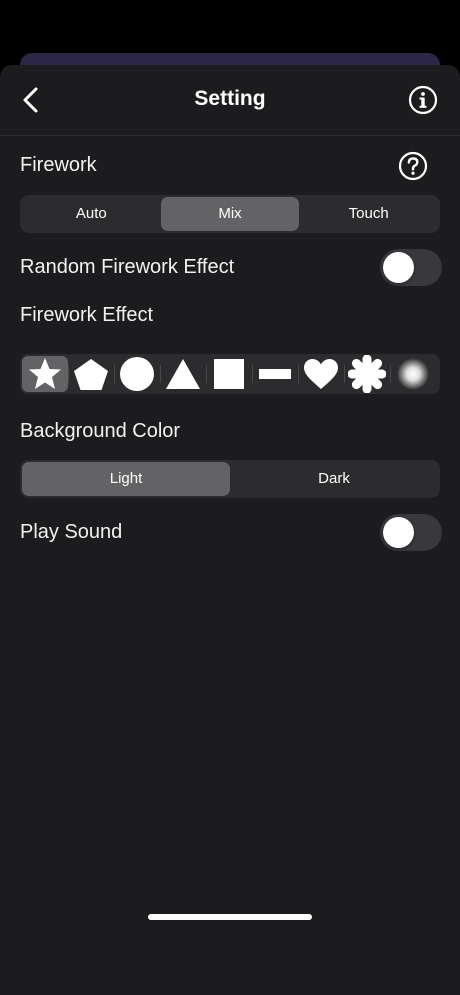  What do you see at coordinates (230, 917) in the screenshot?
I see `home-indicator` at bounding box center [230, 917].